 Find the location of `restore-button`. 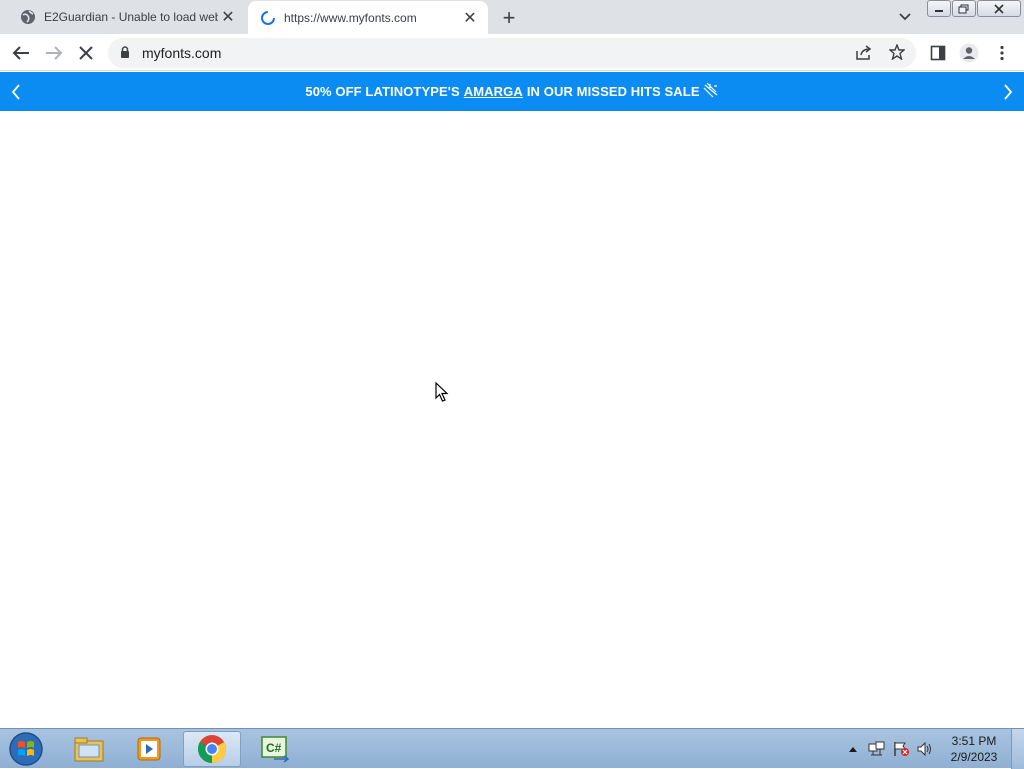

restore-button is located at coordinates (964, 8).